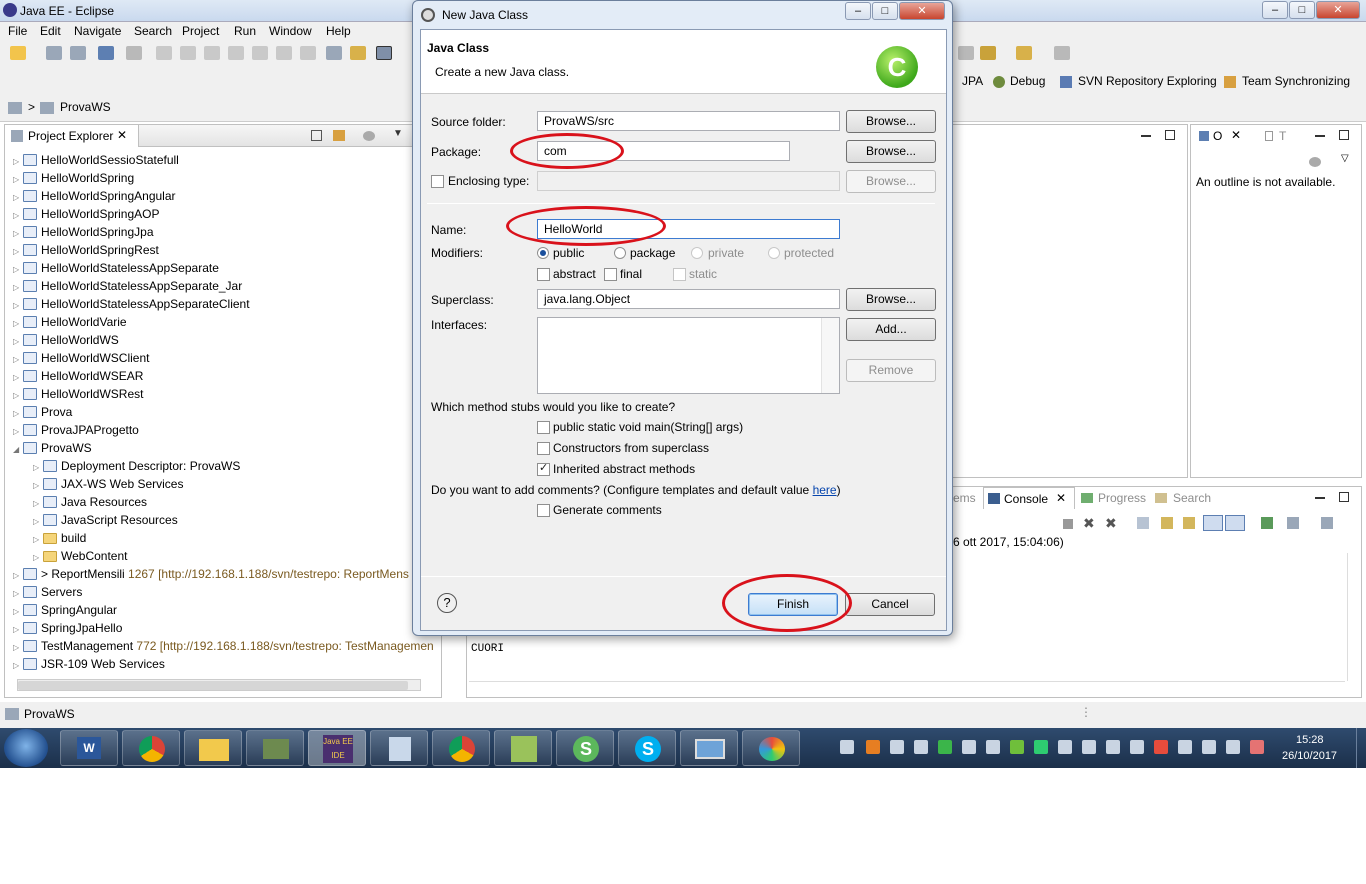  What do you see at coordinates (80, 556) in the screenshot?
I see `tree-child-item: ▷ WebContent` at bounding box center [80, 556].